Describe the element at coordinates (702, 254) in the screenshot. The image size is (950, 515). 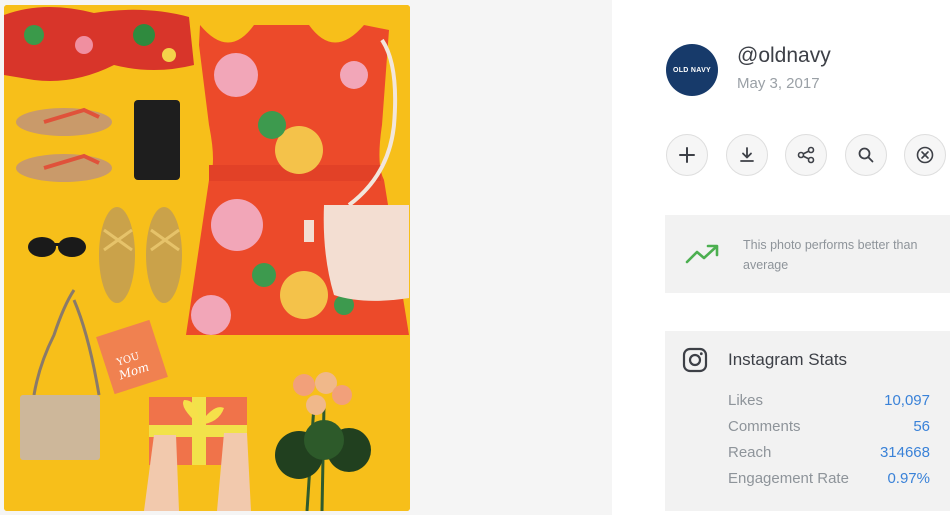
I see `trending-up-icon` at that location.